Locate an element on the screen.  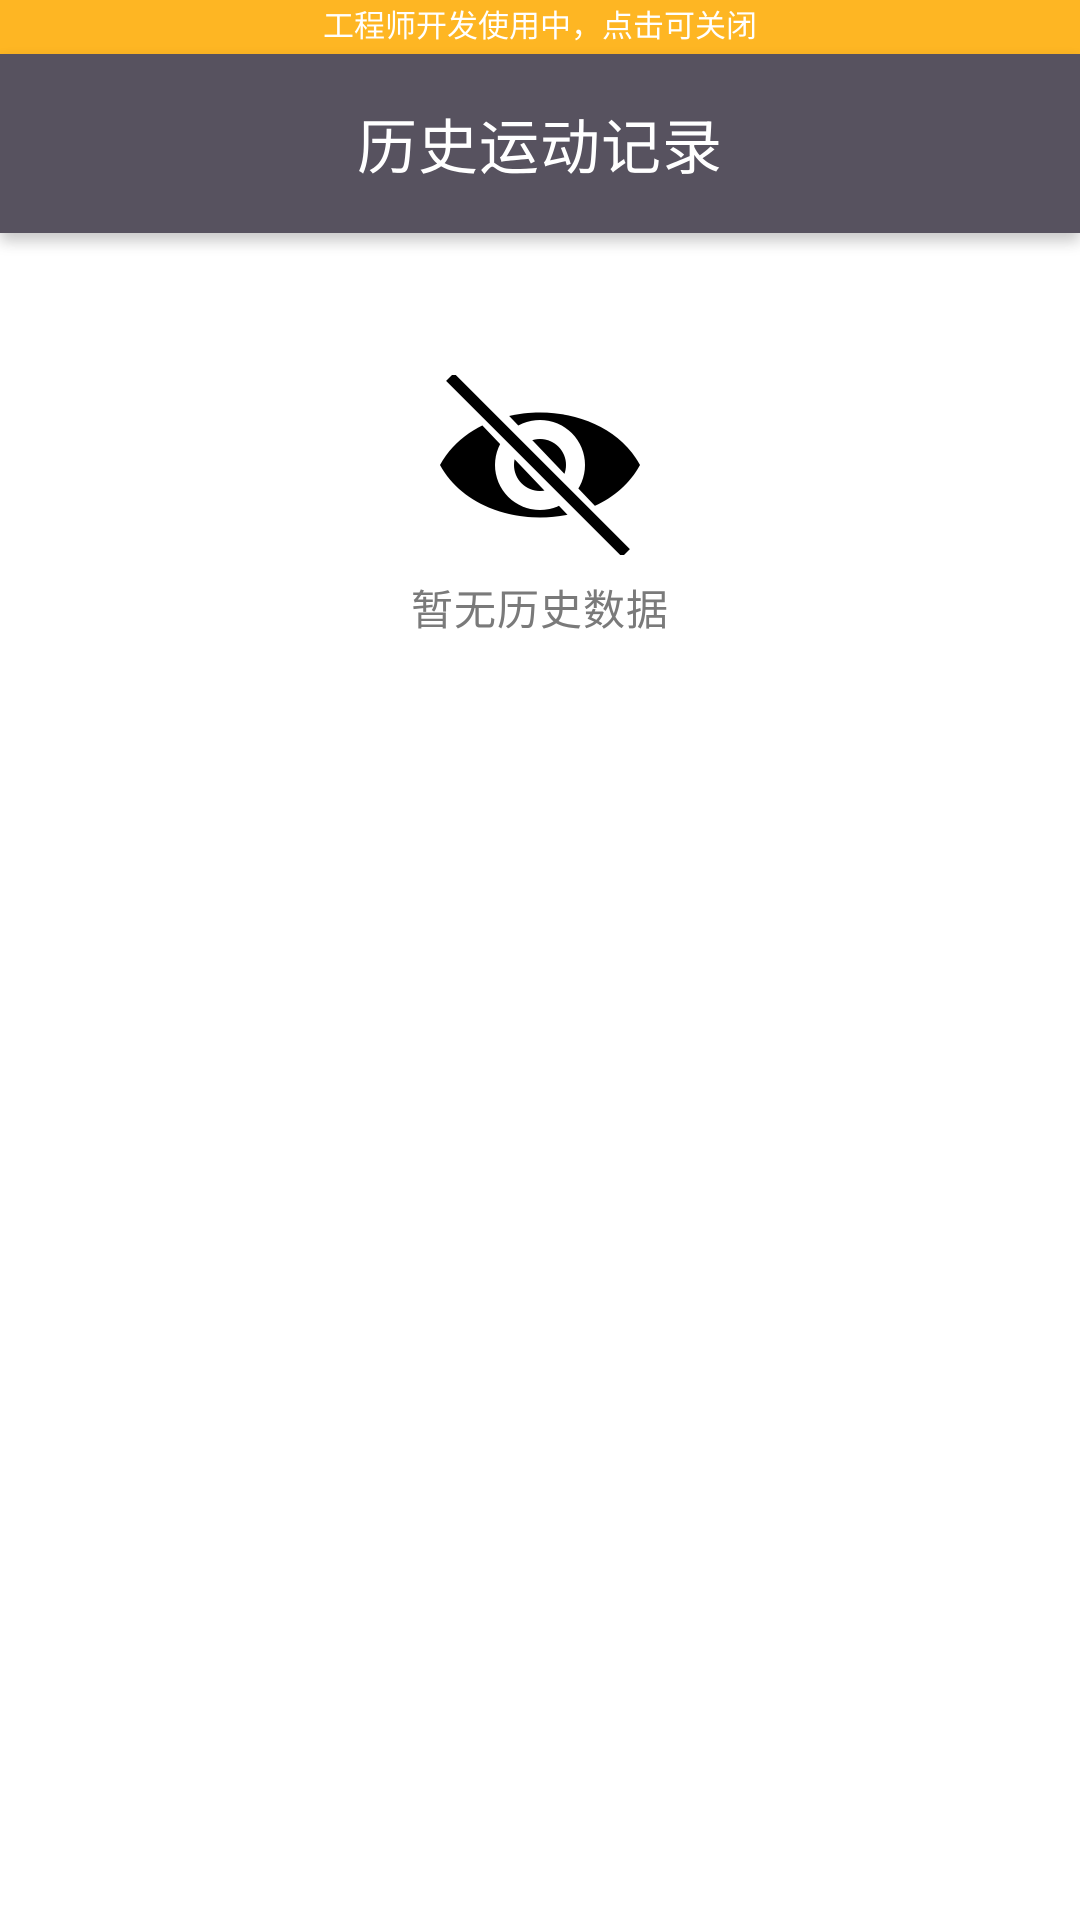
empty-state-message: 暂无历史数据 is located at coordinates (539, 610).